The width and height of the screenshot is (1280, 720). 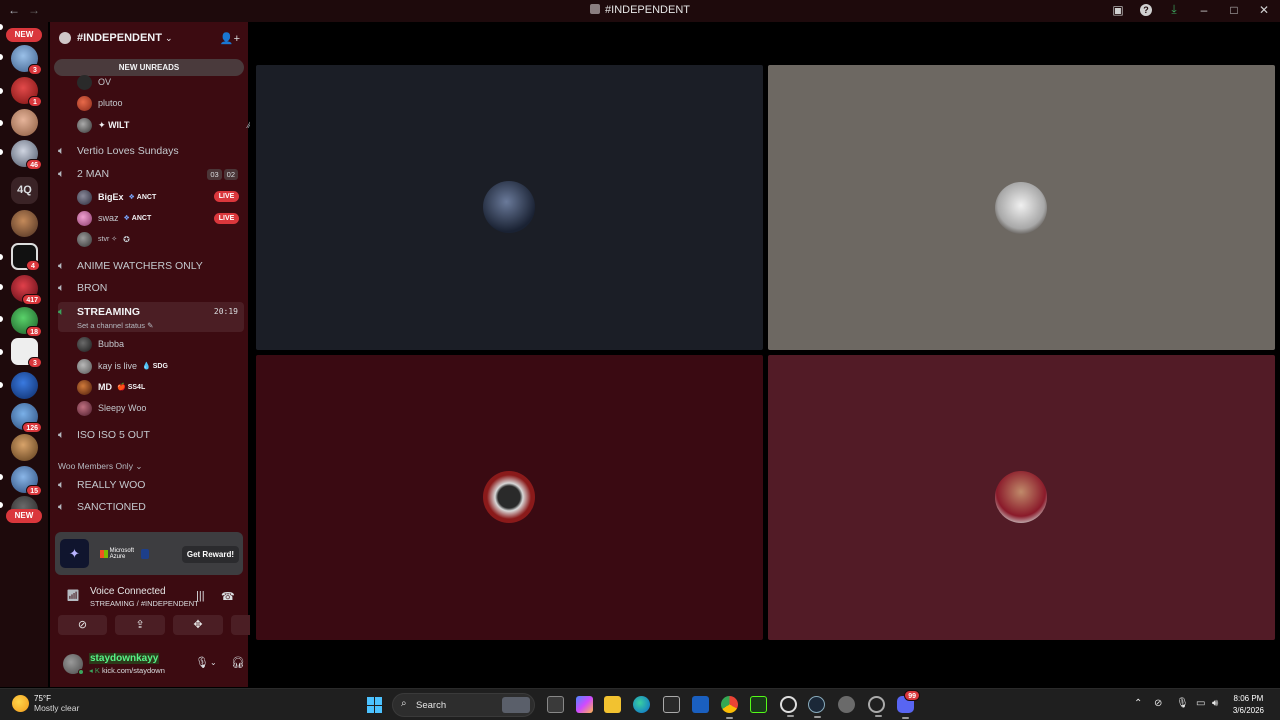 What do you see at coordinates (788, 706) in the screenshot?
I see `obs-icon` at bounding box center [788, 706].